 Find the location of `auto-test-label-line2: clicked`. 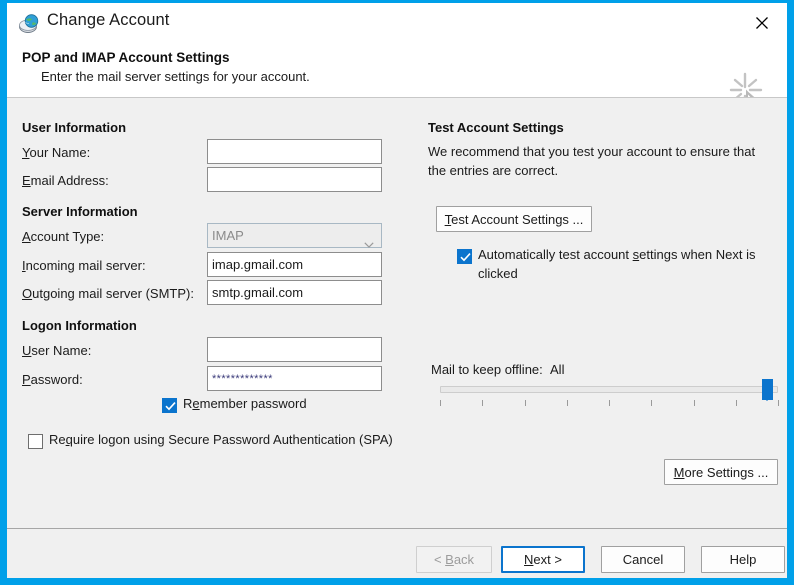

auto-test-label-line2: clicked is located at coordinates (498, 273).